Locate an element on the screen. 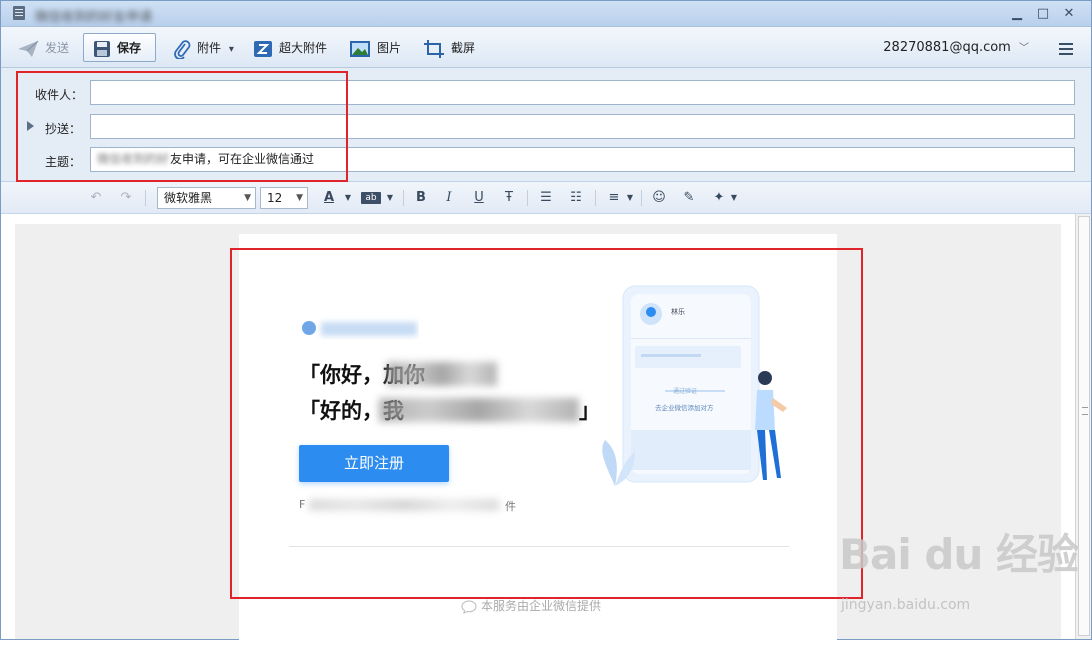 This screenshot has width=1092, height=654. underline-icon: U is located at coordinates (479, 198).